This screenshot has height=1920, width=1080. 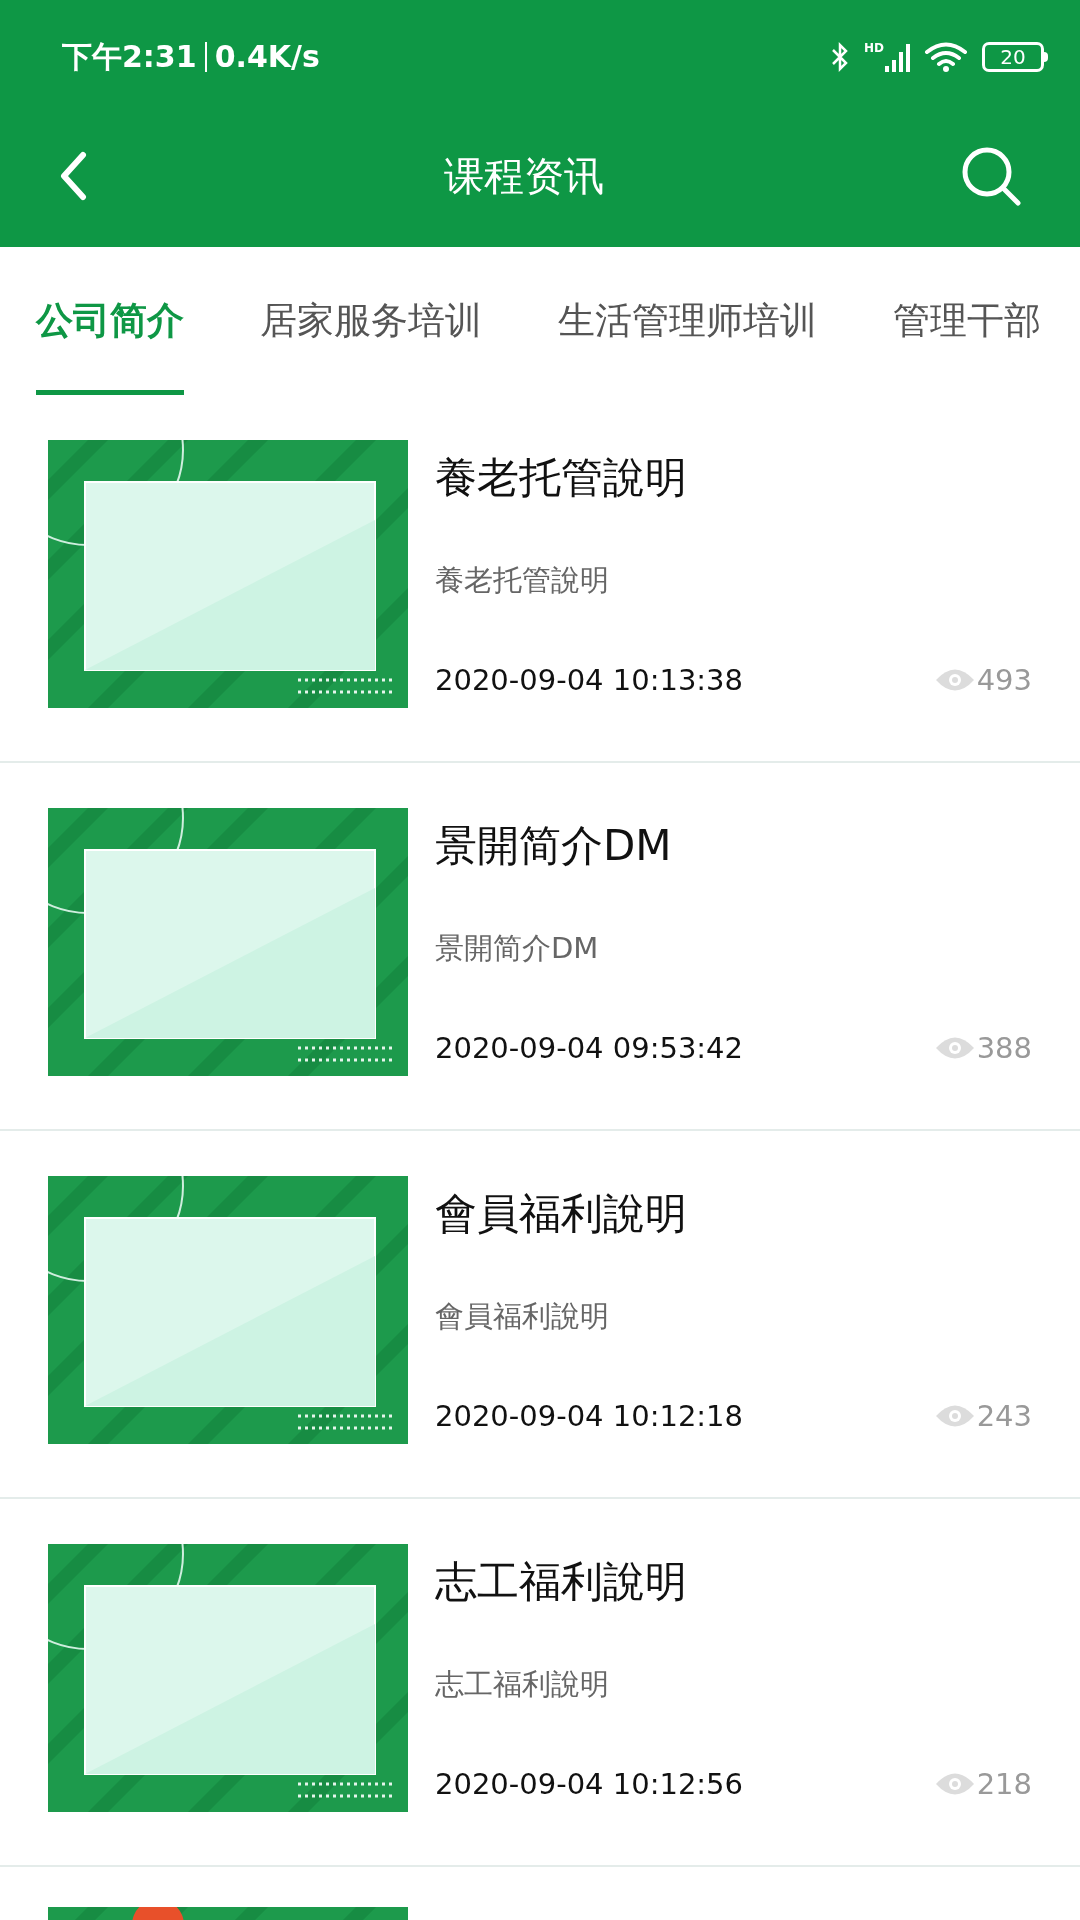 What do you see at coordinates (874, 47) in the screenshot?
I see `hd-label: HD` at bounding box center [874, 47].